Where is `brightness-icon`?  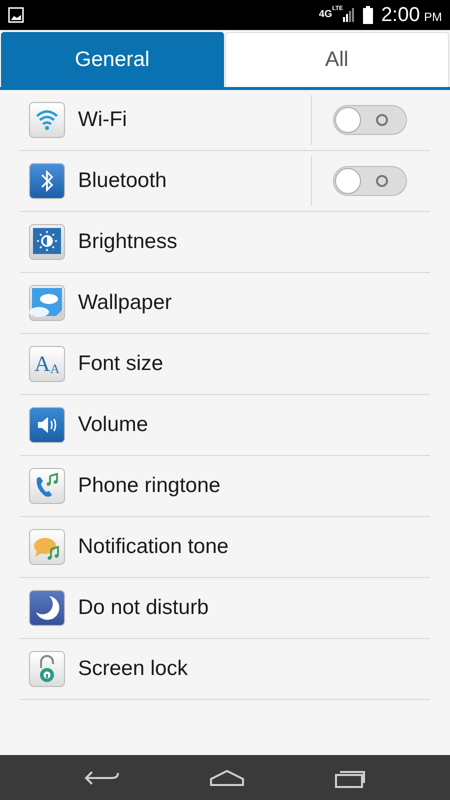 brightness-icon is located at coordinates (47, 242).